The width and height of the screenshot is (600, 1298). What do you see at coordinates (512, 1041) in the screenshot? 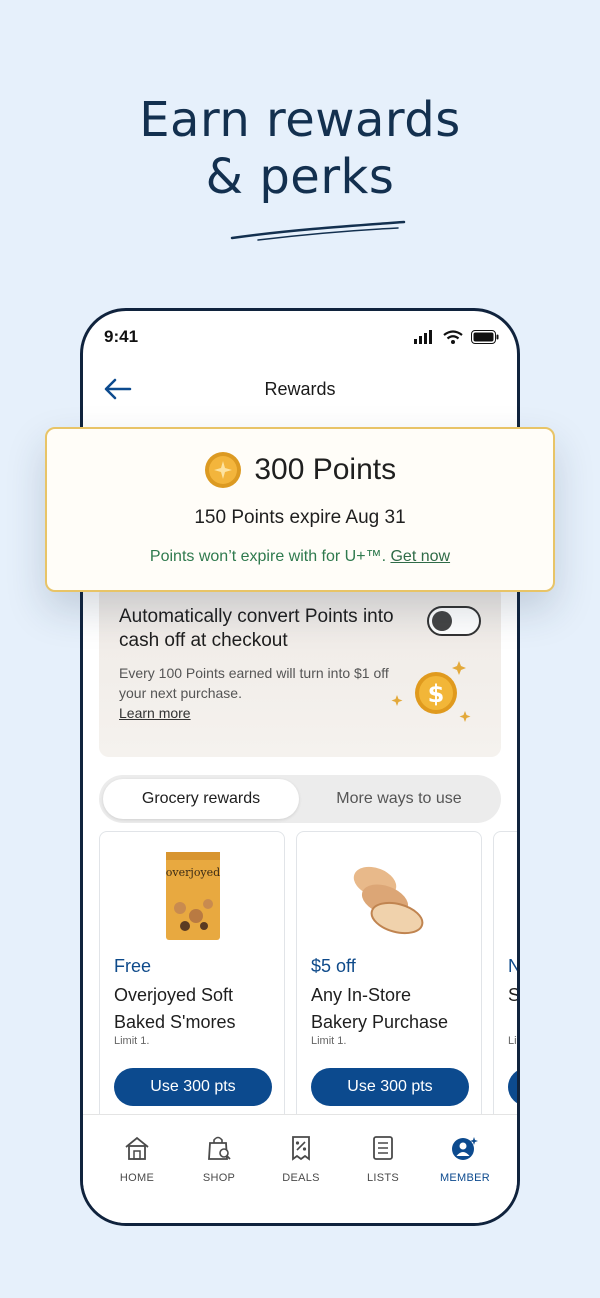
I see `reward-limit: Li` at bounding box center [512, 1041].